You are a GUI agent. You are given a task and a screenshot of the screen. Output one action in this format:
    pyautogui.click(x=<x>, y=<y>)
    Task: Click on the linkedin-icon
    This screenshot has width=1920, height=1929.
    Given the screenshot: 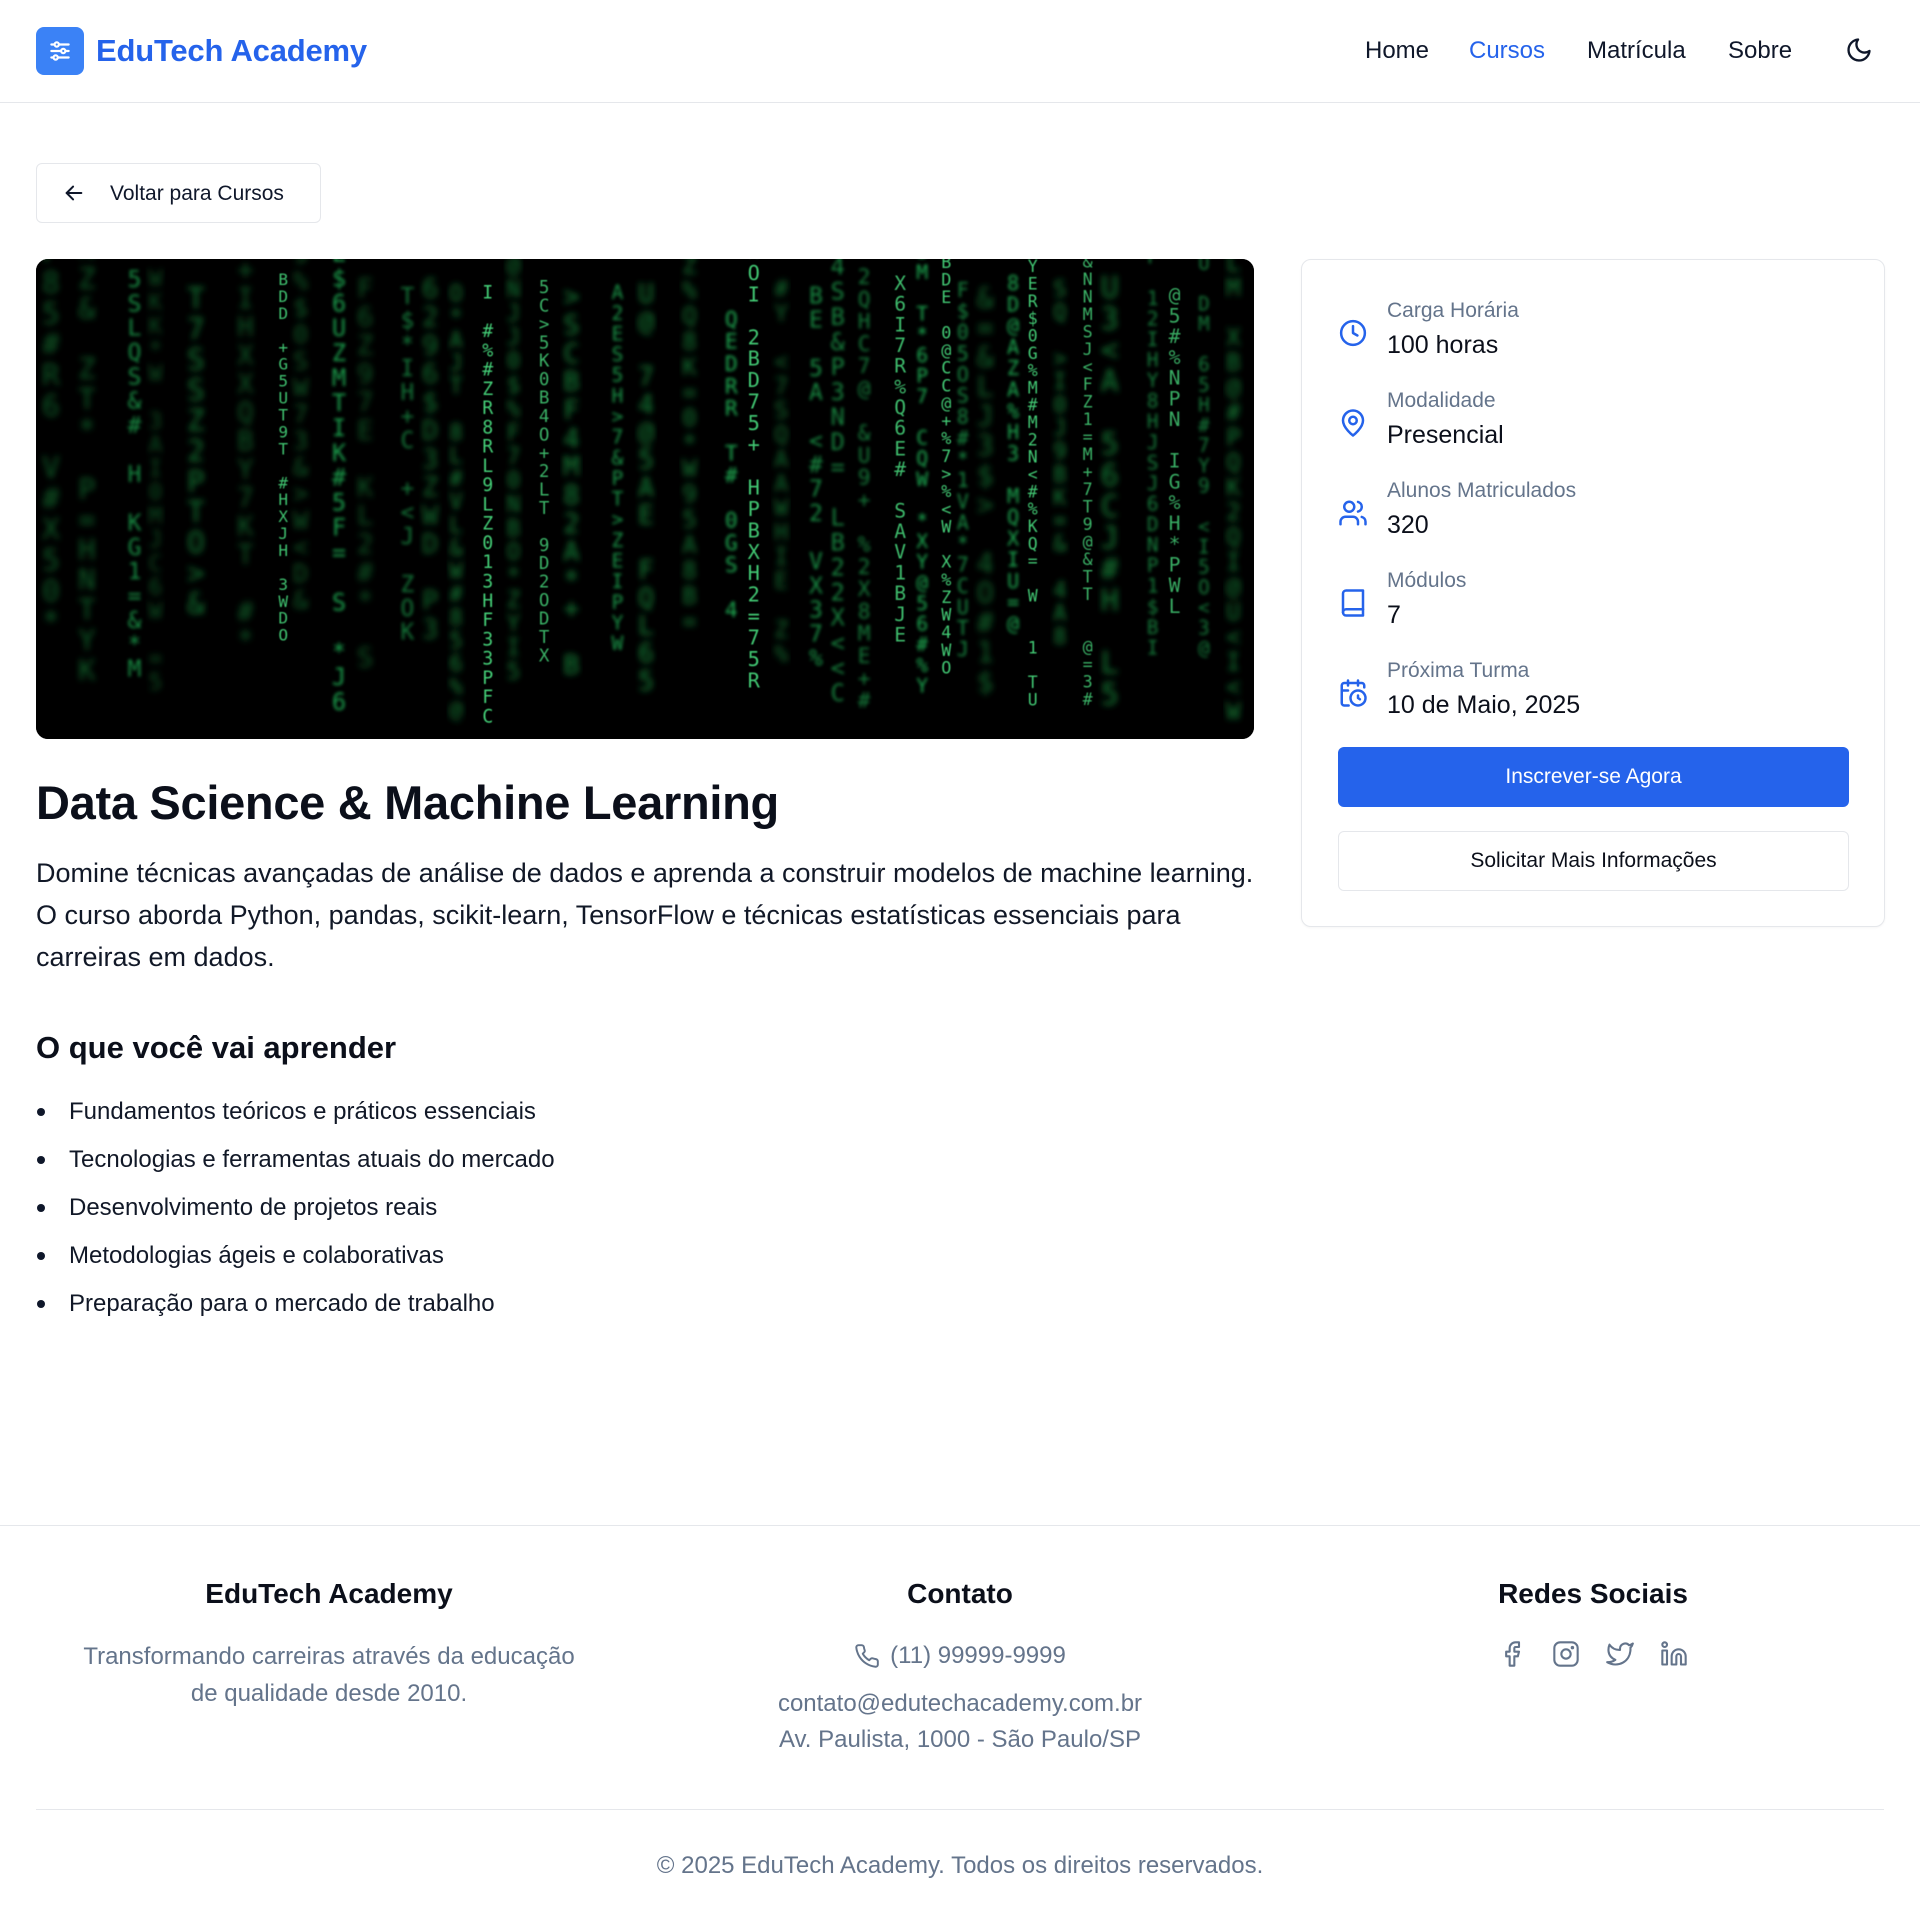 What is the action you would take?
    pyautogui.click(x=1674, y=1654)
    